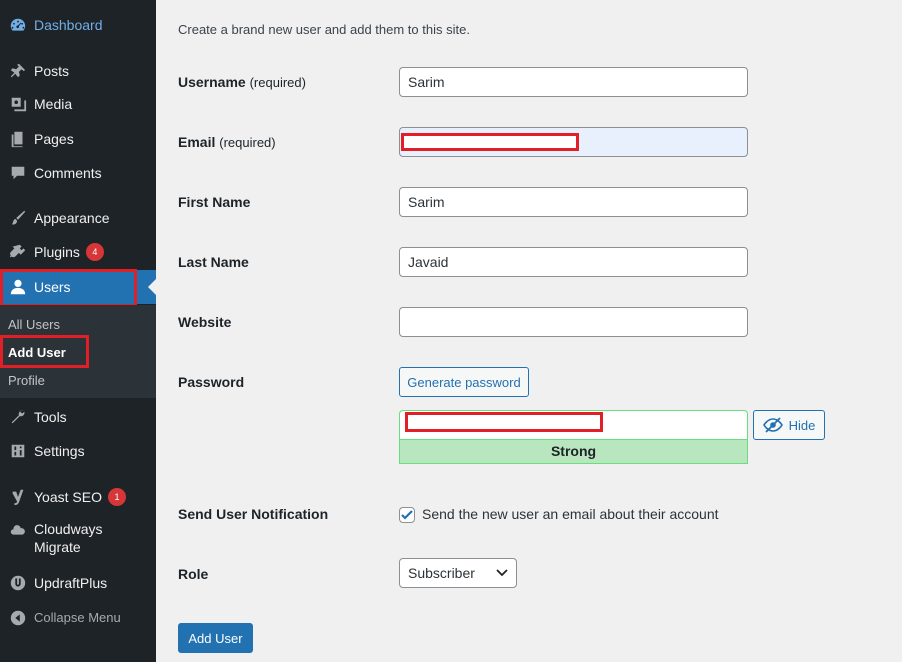  Describe the element at coordinates (116, 497) in the screenshot. I see `notification-count-badge: 1` at that location.